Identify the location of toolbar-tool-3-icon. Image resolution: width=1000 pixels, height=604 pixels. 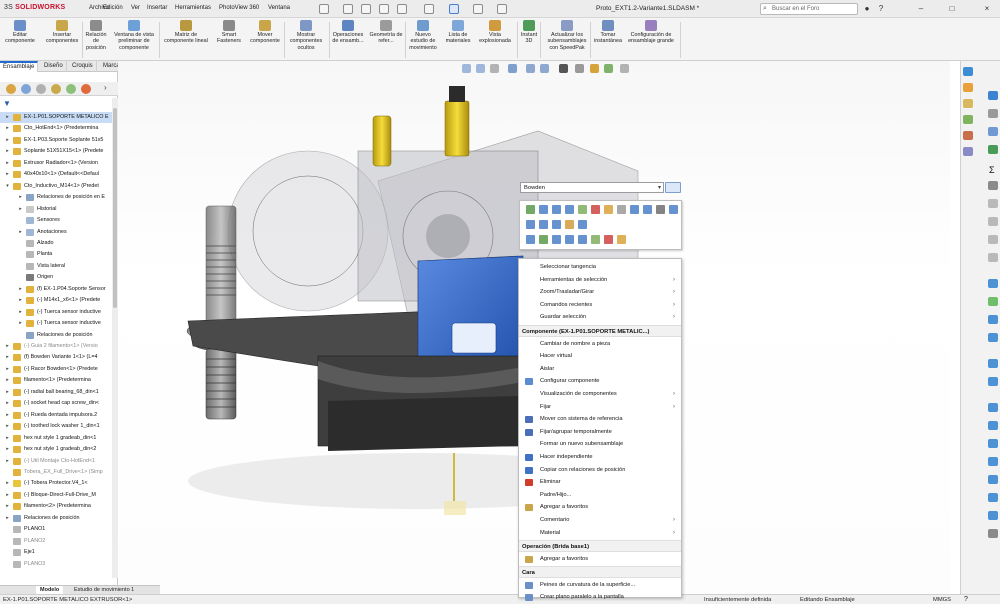
(993, 131).